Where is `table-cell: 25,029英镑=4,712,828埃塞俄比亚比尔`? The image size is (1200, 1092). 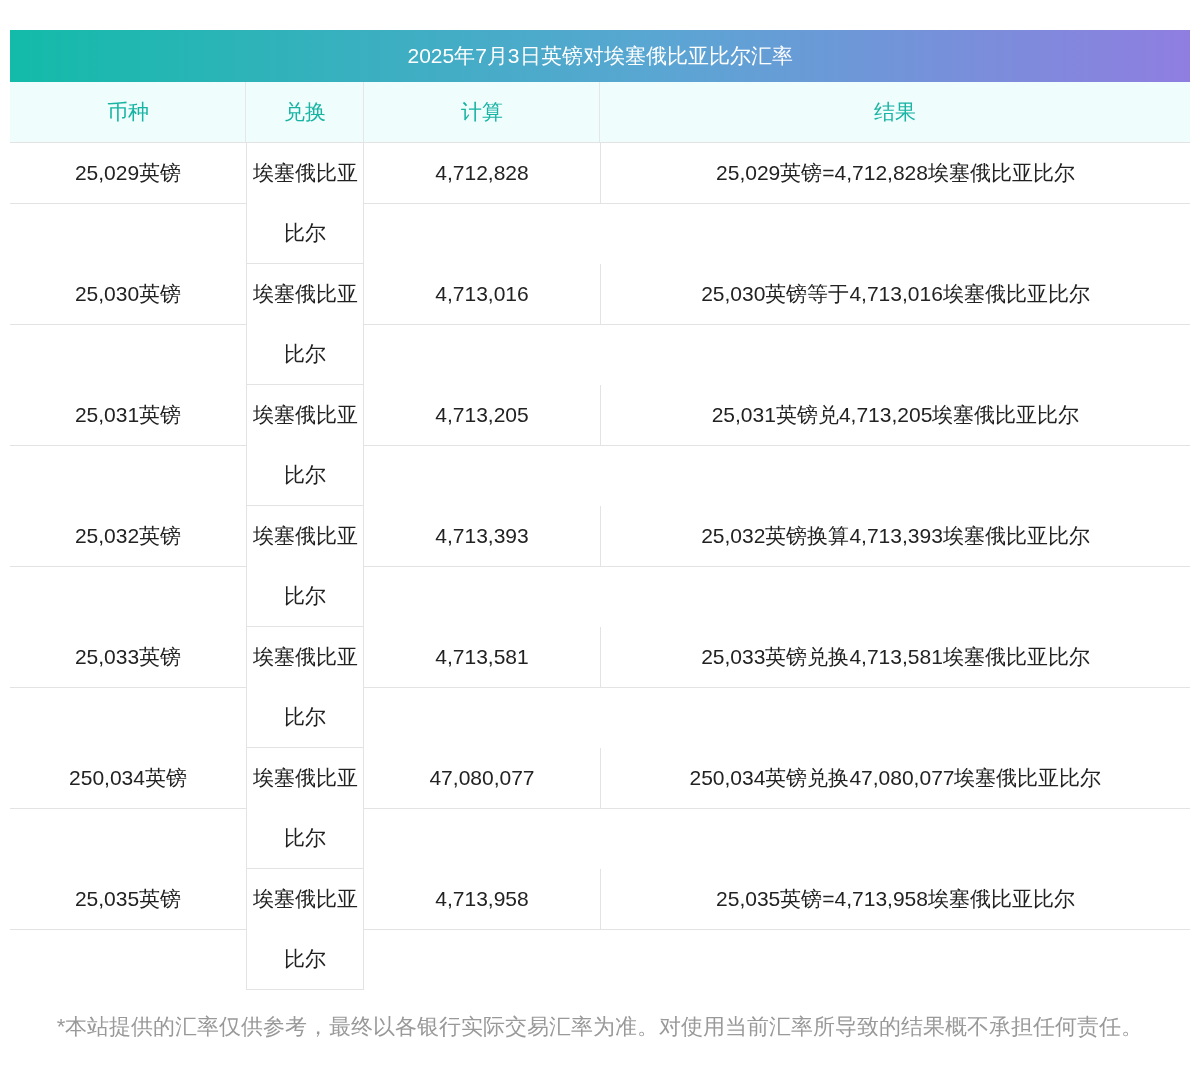 table-cell: 25,029英镑=4,712,828埃塞俄比亚比尔 is located at coordinates (895, 173).